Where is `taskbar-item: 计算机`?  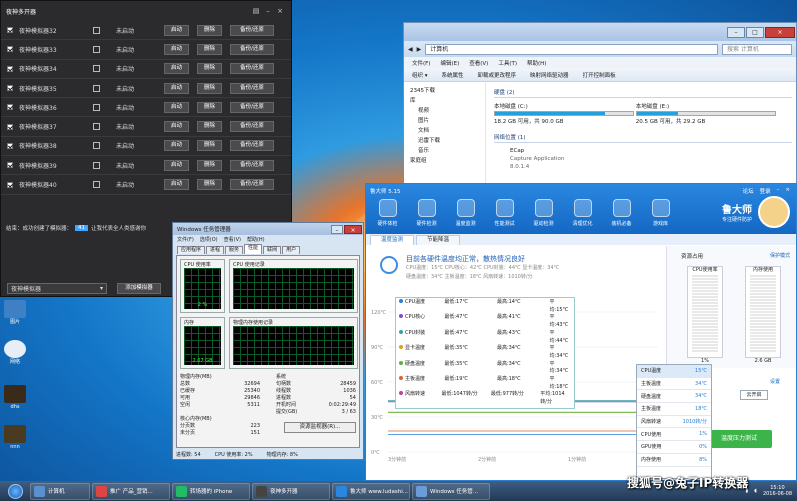
taskbar-item: 计算机 is located at coordinates (60, 491).